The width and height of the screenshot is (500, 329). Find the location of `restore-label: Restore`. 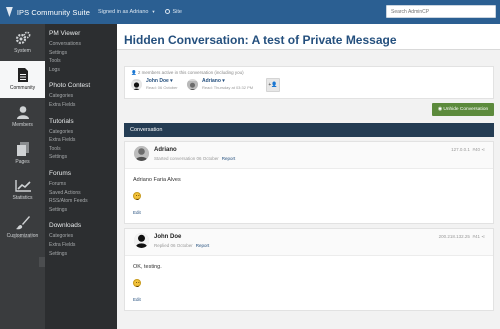

restore-label: Restore is located at coordinates (24, 236).